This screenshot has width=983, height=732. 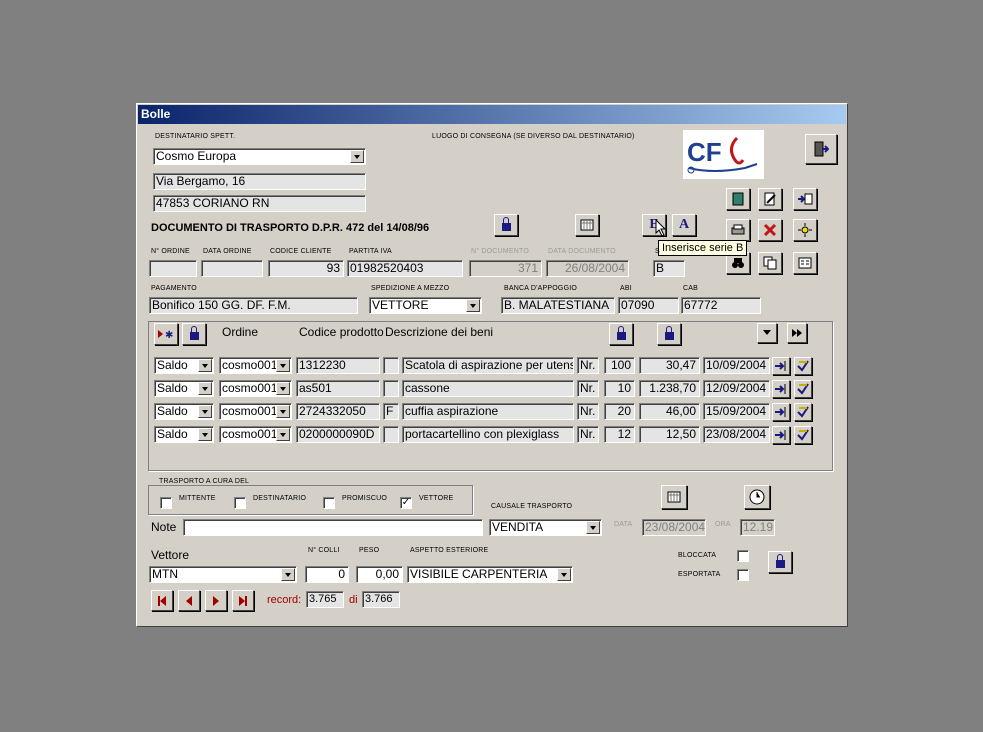 I want to click on row-prezzo-field: 46,00, so click(x=669, y=411).